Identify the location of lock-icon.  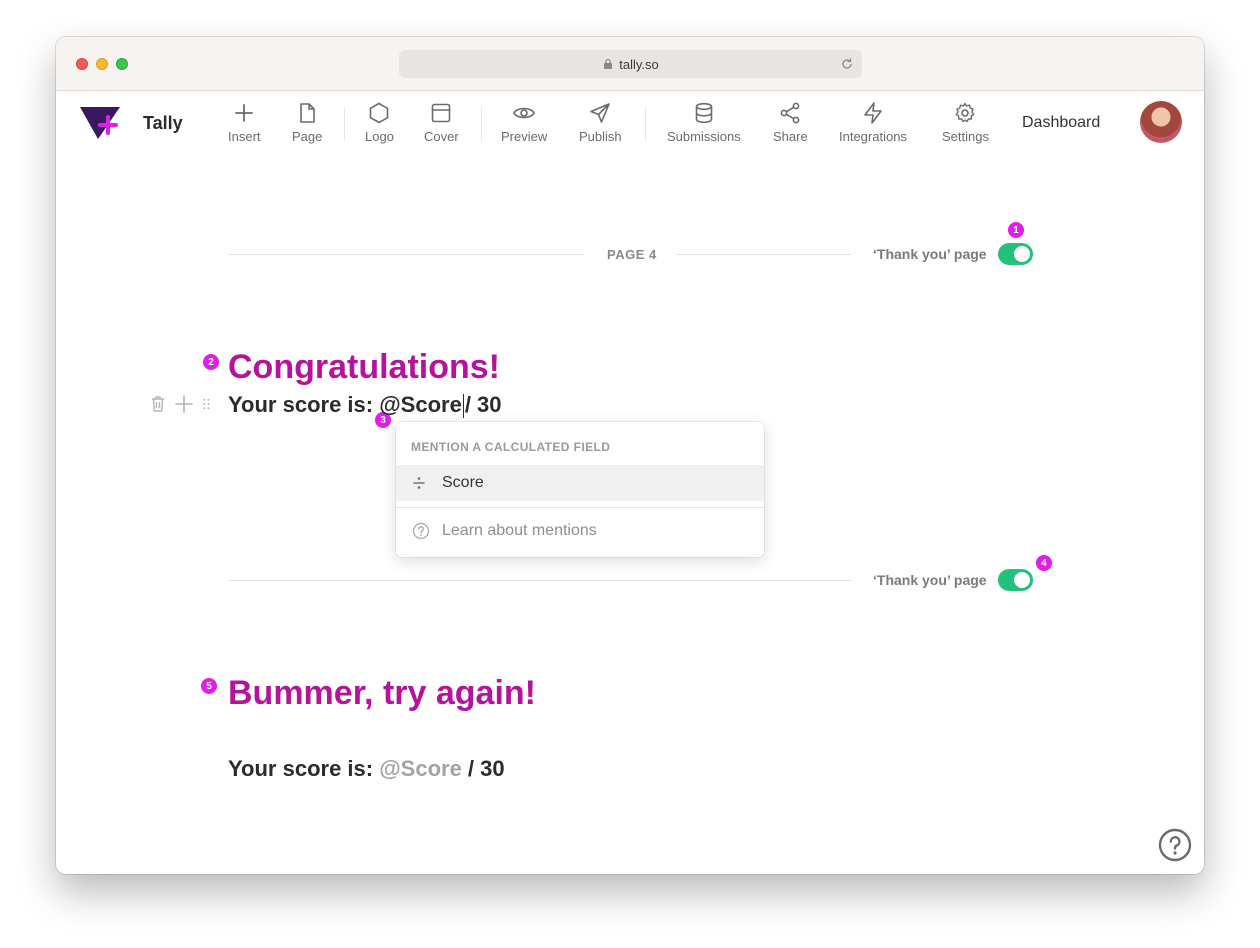
(608, 63).